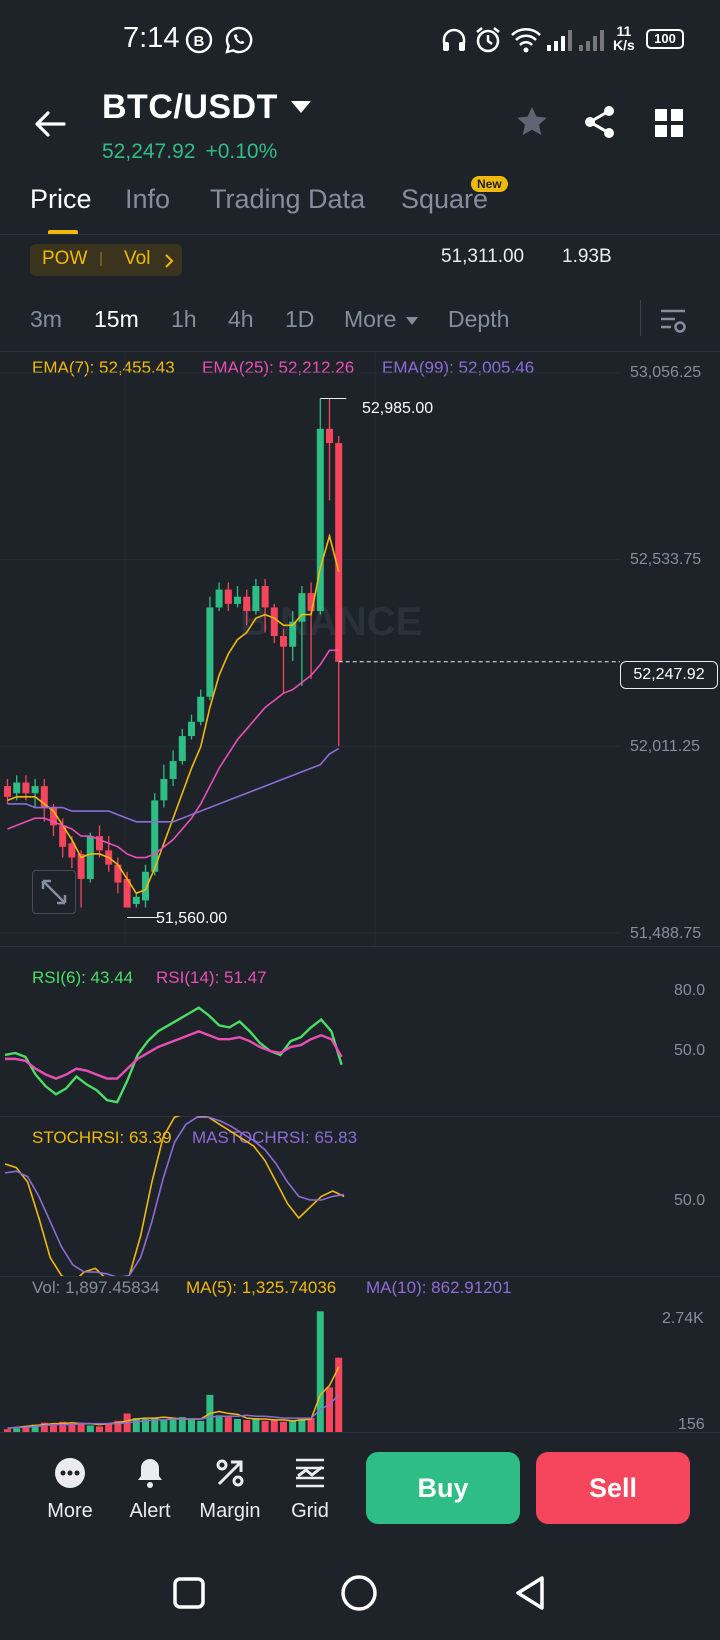 The image size is (720, 1640). Describe the element at coordinates (591, 40) in the screenshot. I see `signal-2-icon` at that location.